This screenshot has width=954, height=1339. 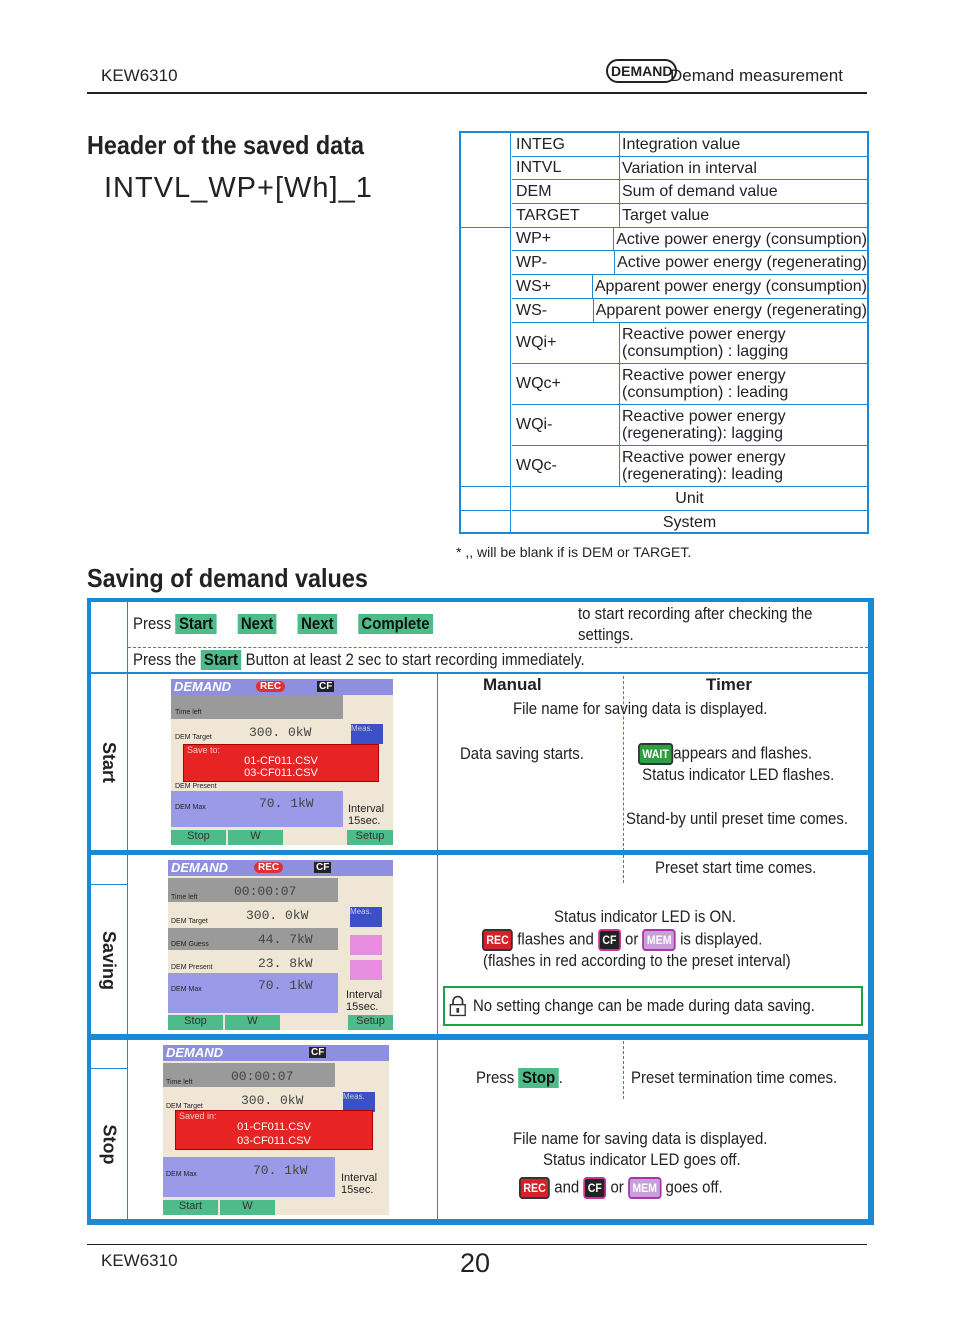 What do you see at coordinates (535, 1188) in the screenshot?
I see `rec-icon-off: REC` at bounding box center [535, 1188].